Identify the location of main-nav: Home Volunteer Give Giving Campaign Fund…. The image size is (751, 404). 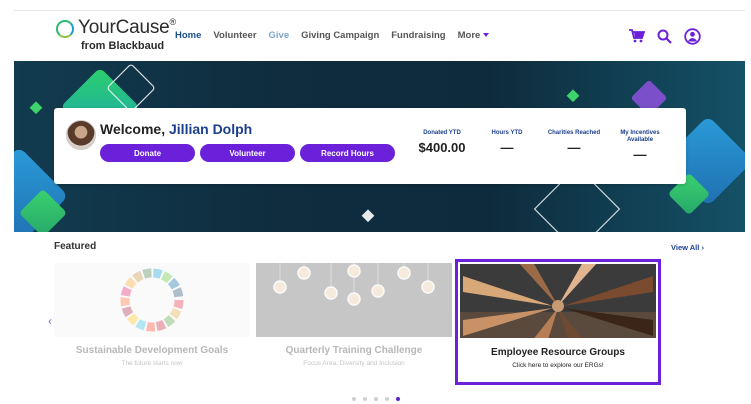
(338, 35).